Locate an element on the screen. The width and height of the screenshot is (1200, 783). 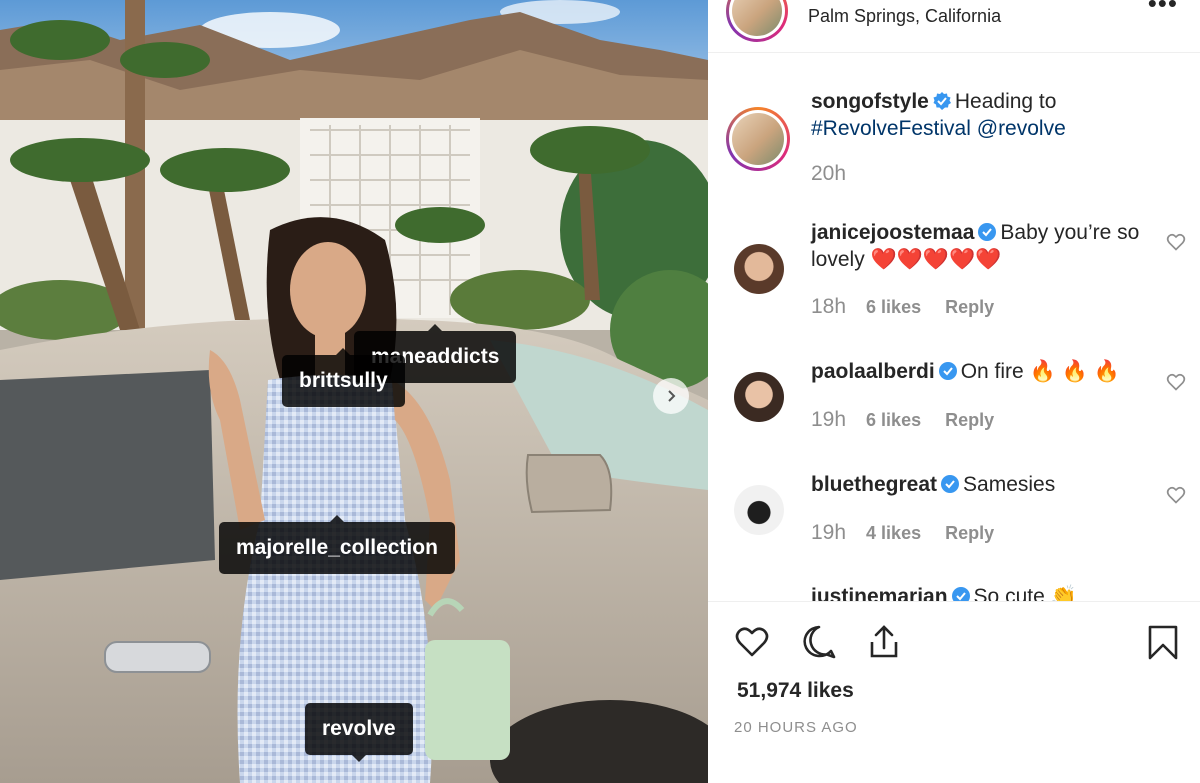
comment-text: bluethegreat Samesies is located at coordinates (933, 484).